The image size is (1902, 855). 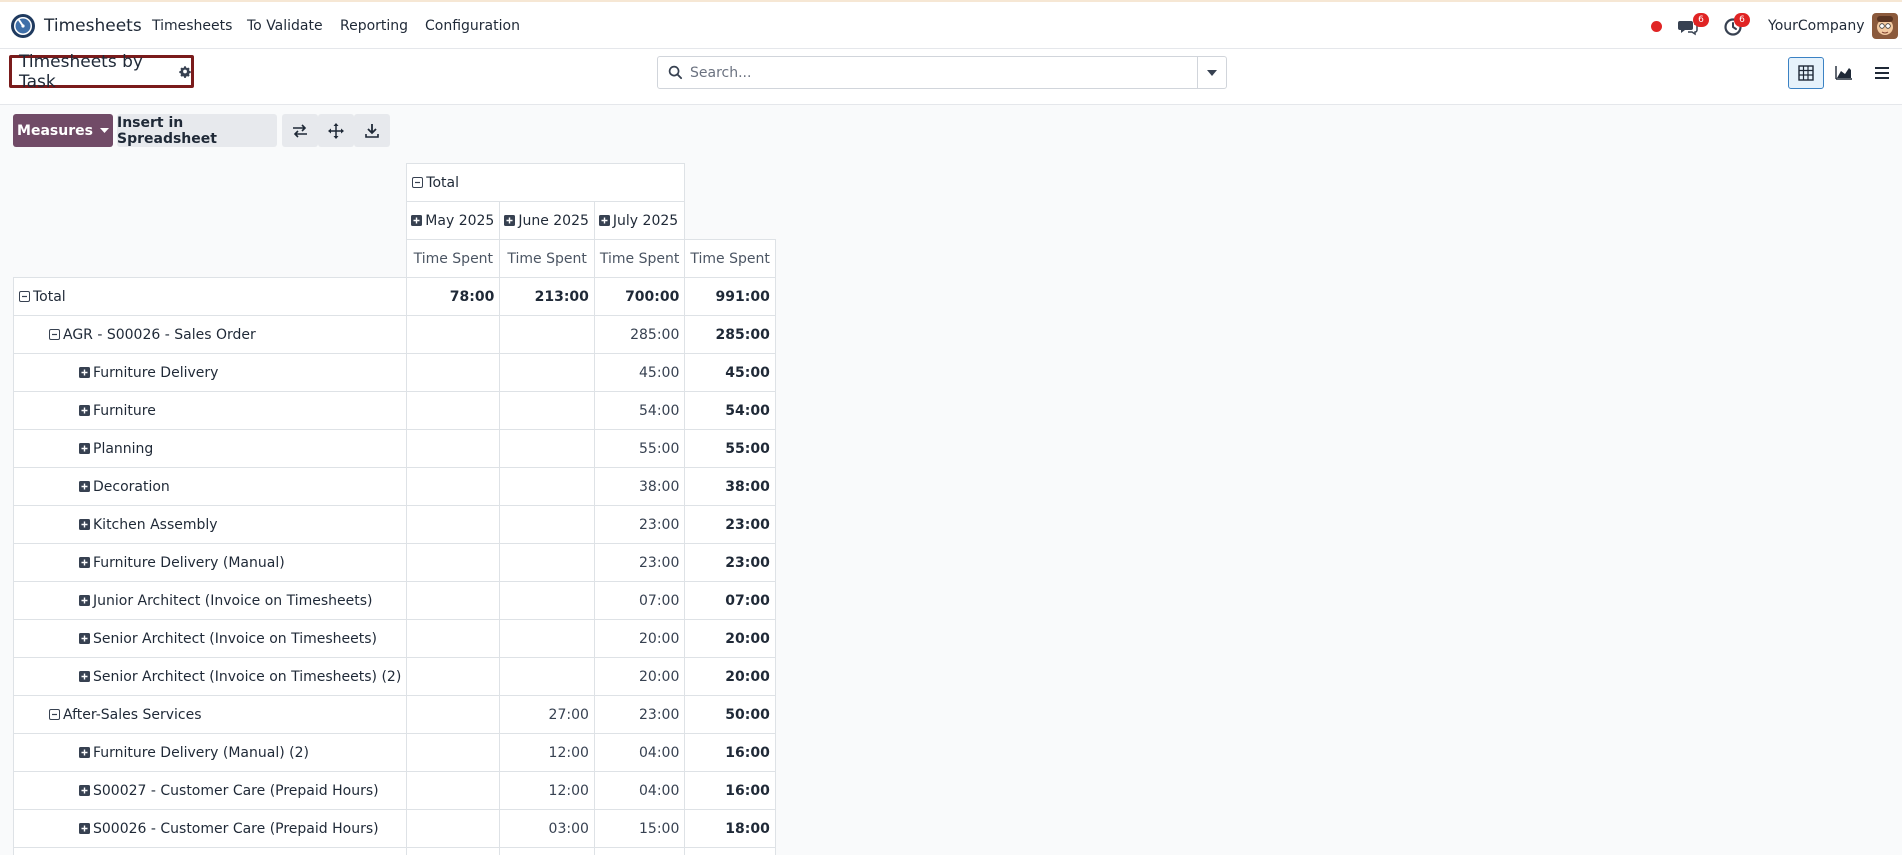 I want to click on menu-reporting: Reporting, so click(x=374, y=26).